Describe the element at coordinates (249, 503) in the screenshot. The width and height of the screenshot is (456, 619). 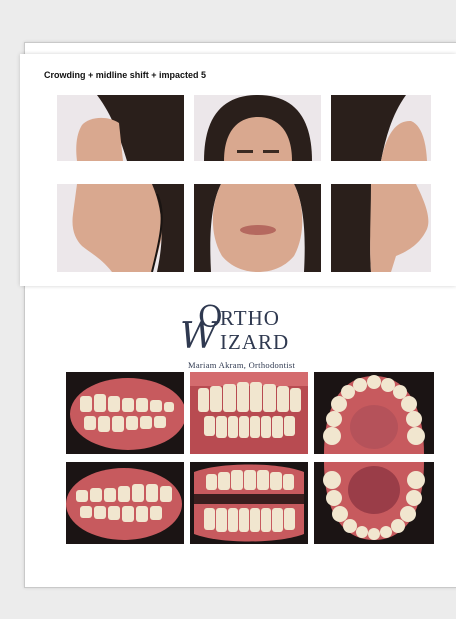
I see `photo-intraoral-frontal-open` at that location.